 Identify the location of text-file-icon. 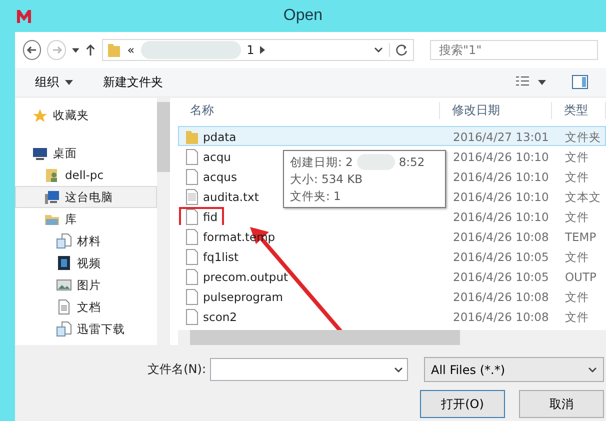
(192, 197).